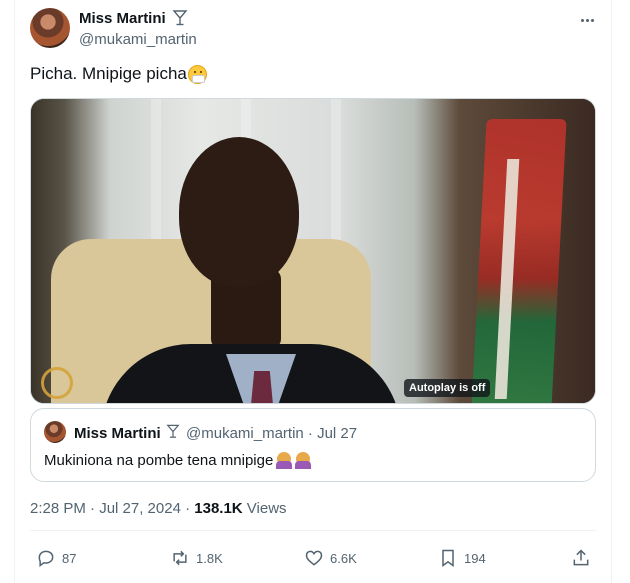 This screenshot has width=630, height=583. What do you see at coordinates (218, 508) in the screenshot?
I see `views-count: 138.1K` at bounding box center [218, 508].